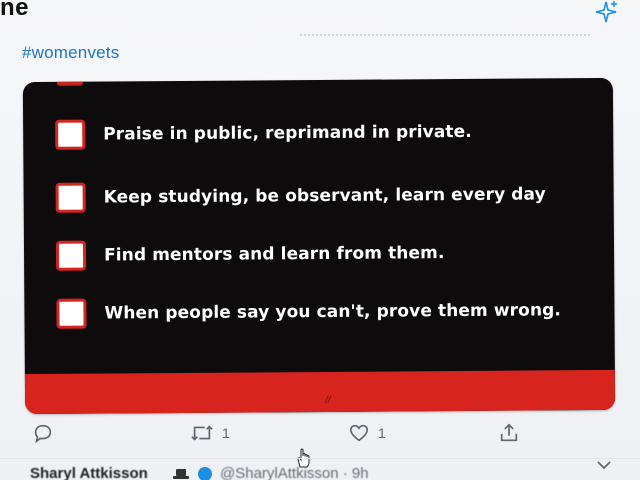 This screenshot has height=480, width=640. What do you see at coordinates (294, 472) in the screenshot?
I see `author-handle: @SharylAttkisson · 9h` at bounding box center [294, 472].